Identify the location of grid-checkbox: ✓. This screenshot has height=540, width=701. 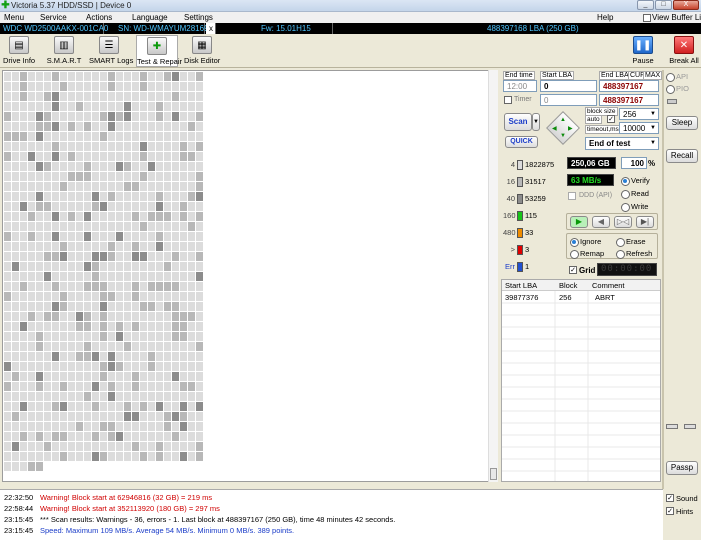
(573, 270).